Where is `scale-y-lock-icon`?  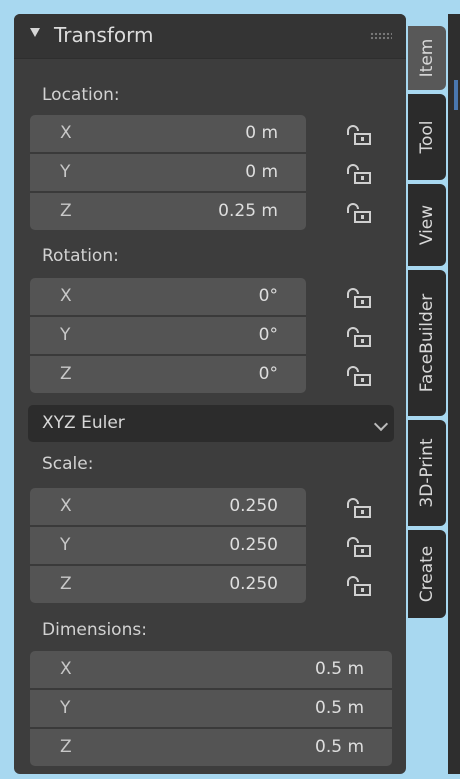
scale-y-lock-icon is located at coordinates (359, 546).